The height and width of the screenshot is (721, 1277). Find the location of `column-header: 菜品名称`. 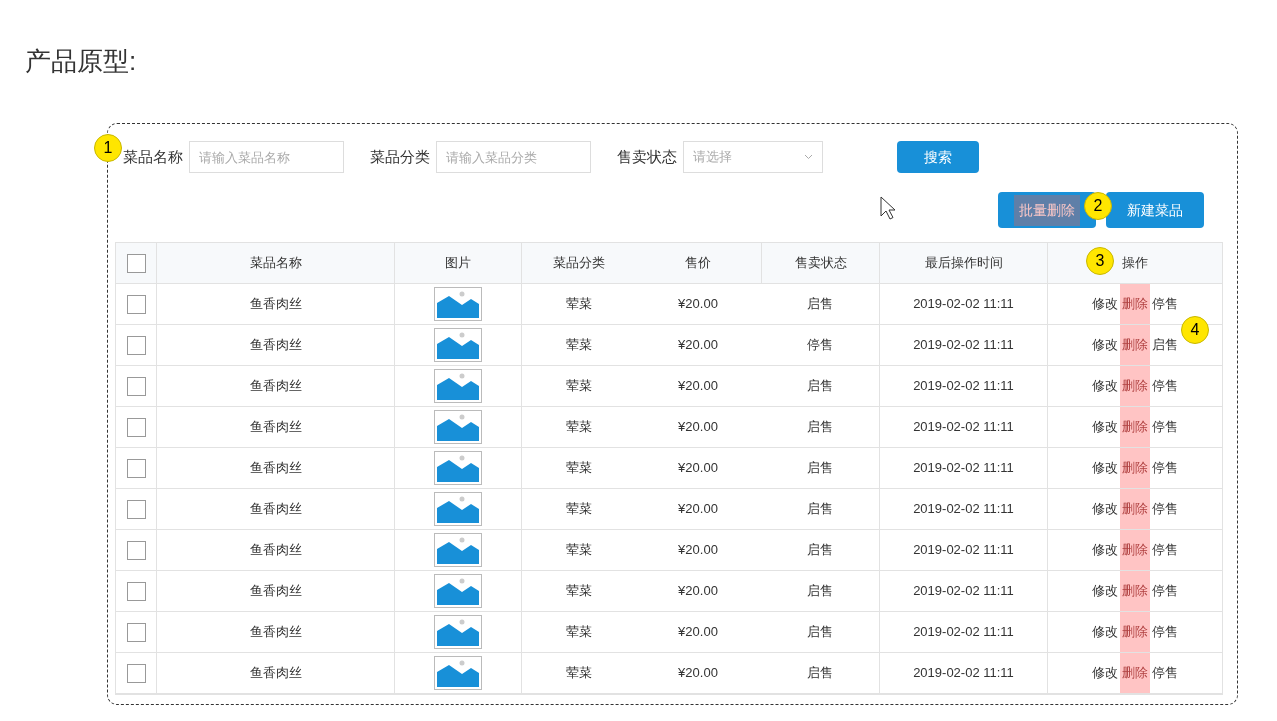

column-header: 菜品名称 is located at coordinates (275, 263).